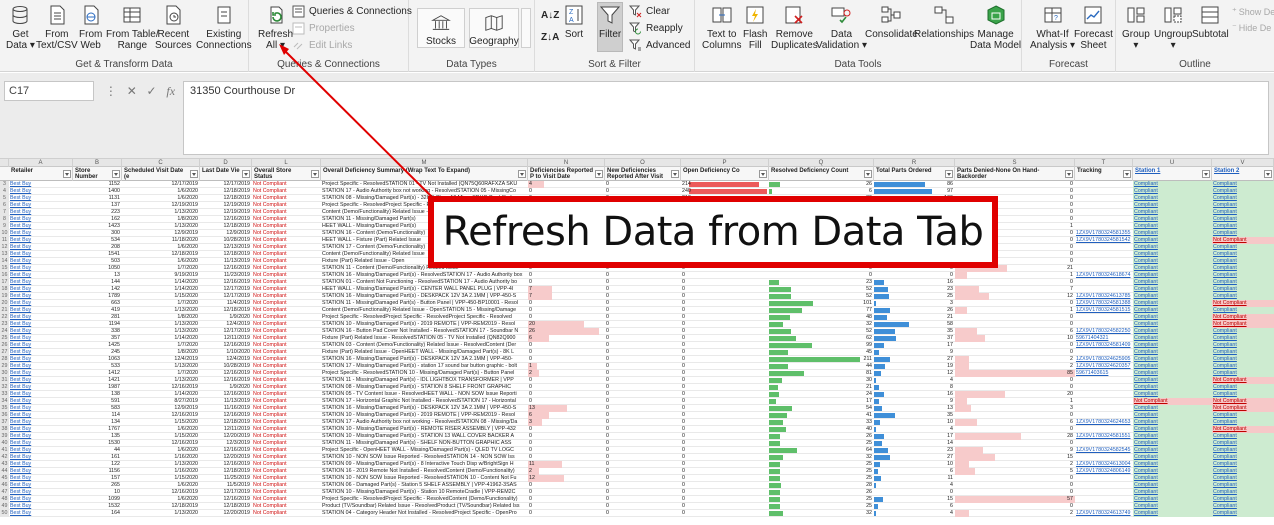  I want to click on parts-denied-cell: 20, so click(1015, 394).